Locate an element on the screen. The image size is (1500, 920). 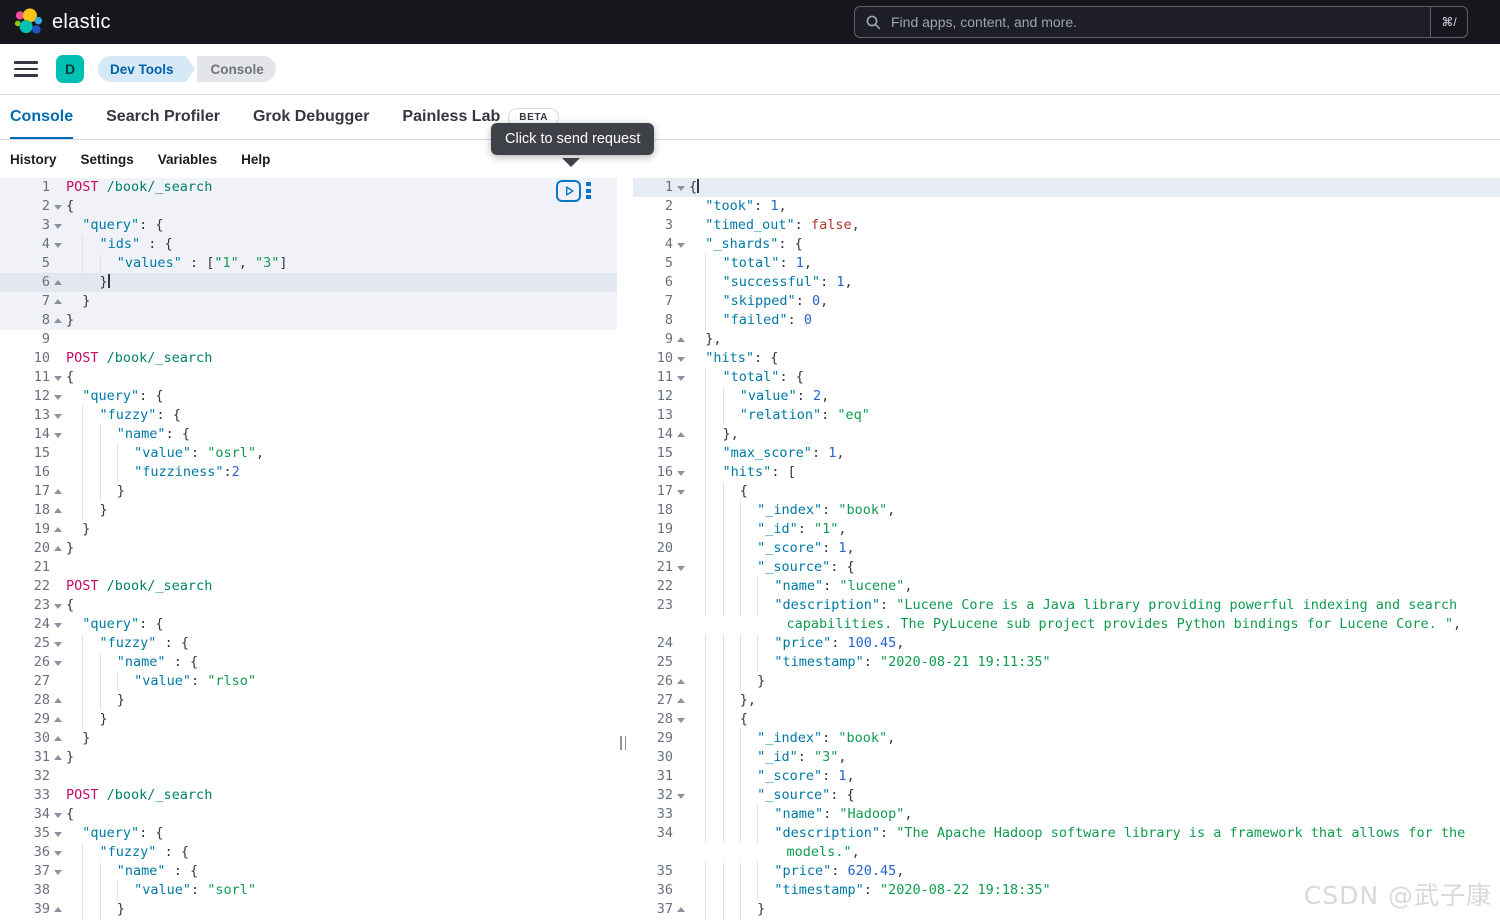
code-line: 14 "name": { is located at coordinates (308, 434).